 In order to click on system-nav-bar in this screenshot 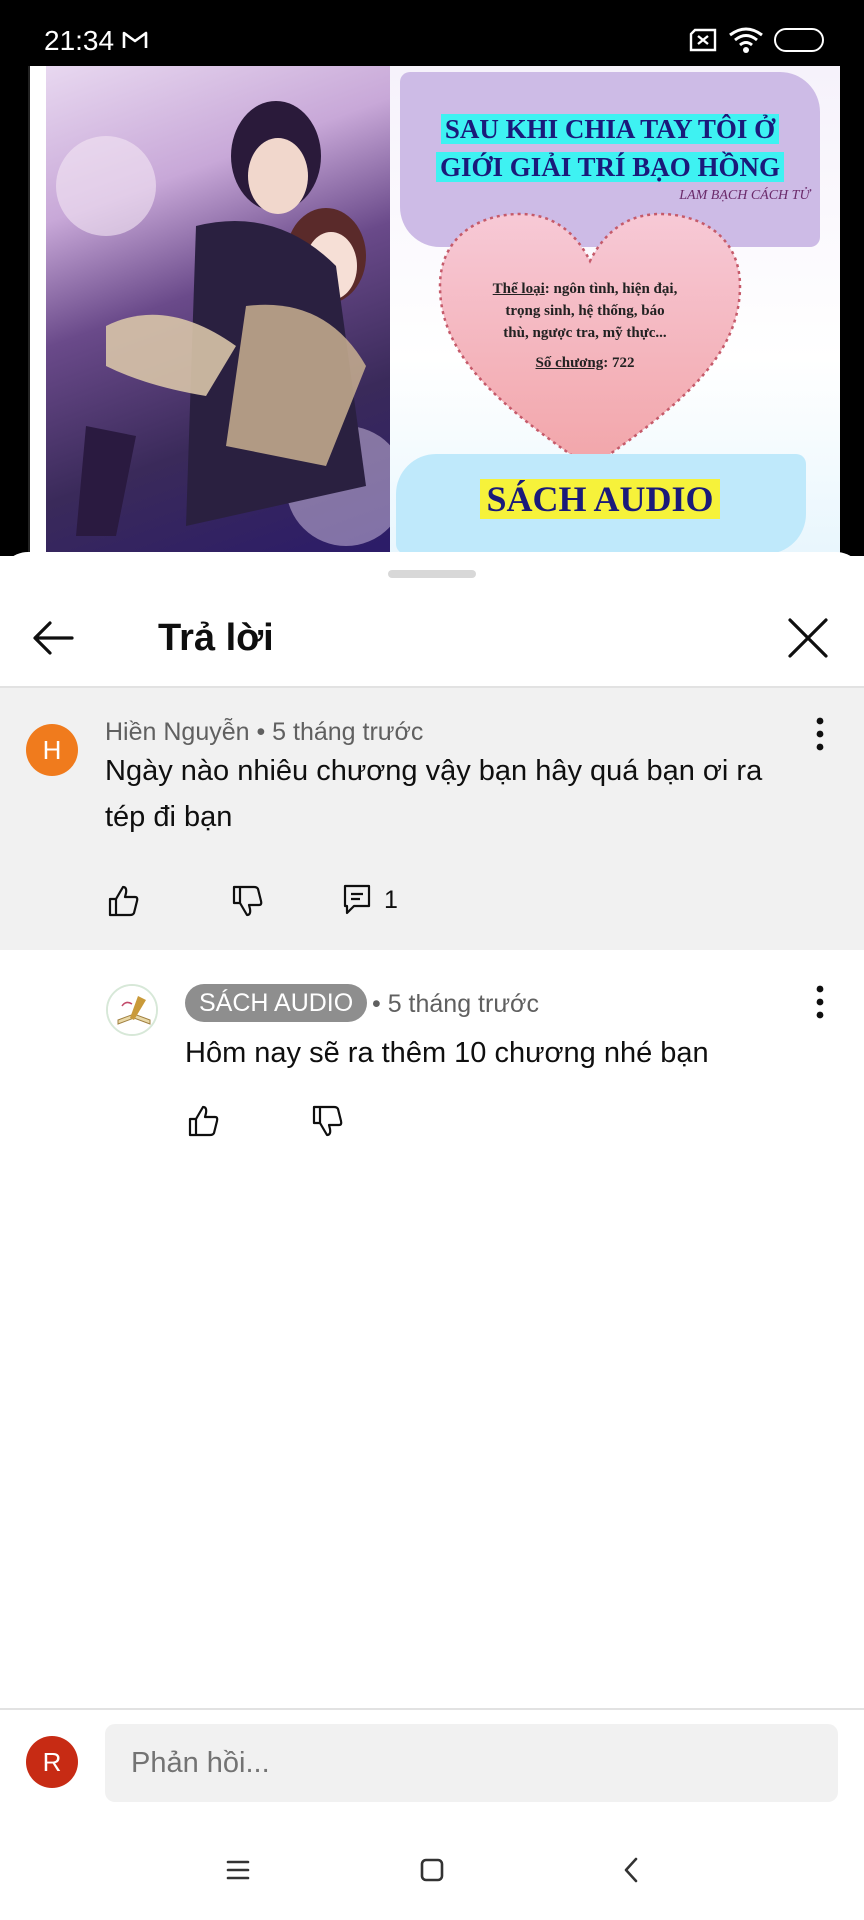, I will do `click(432, 1870)`.